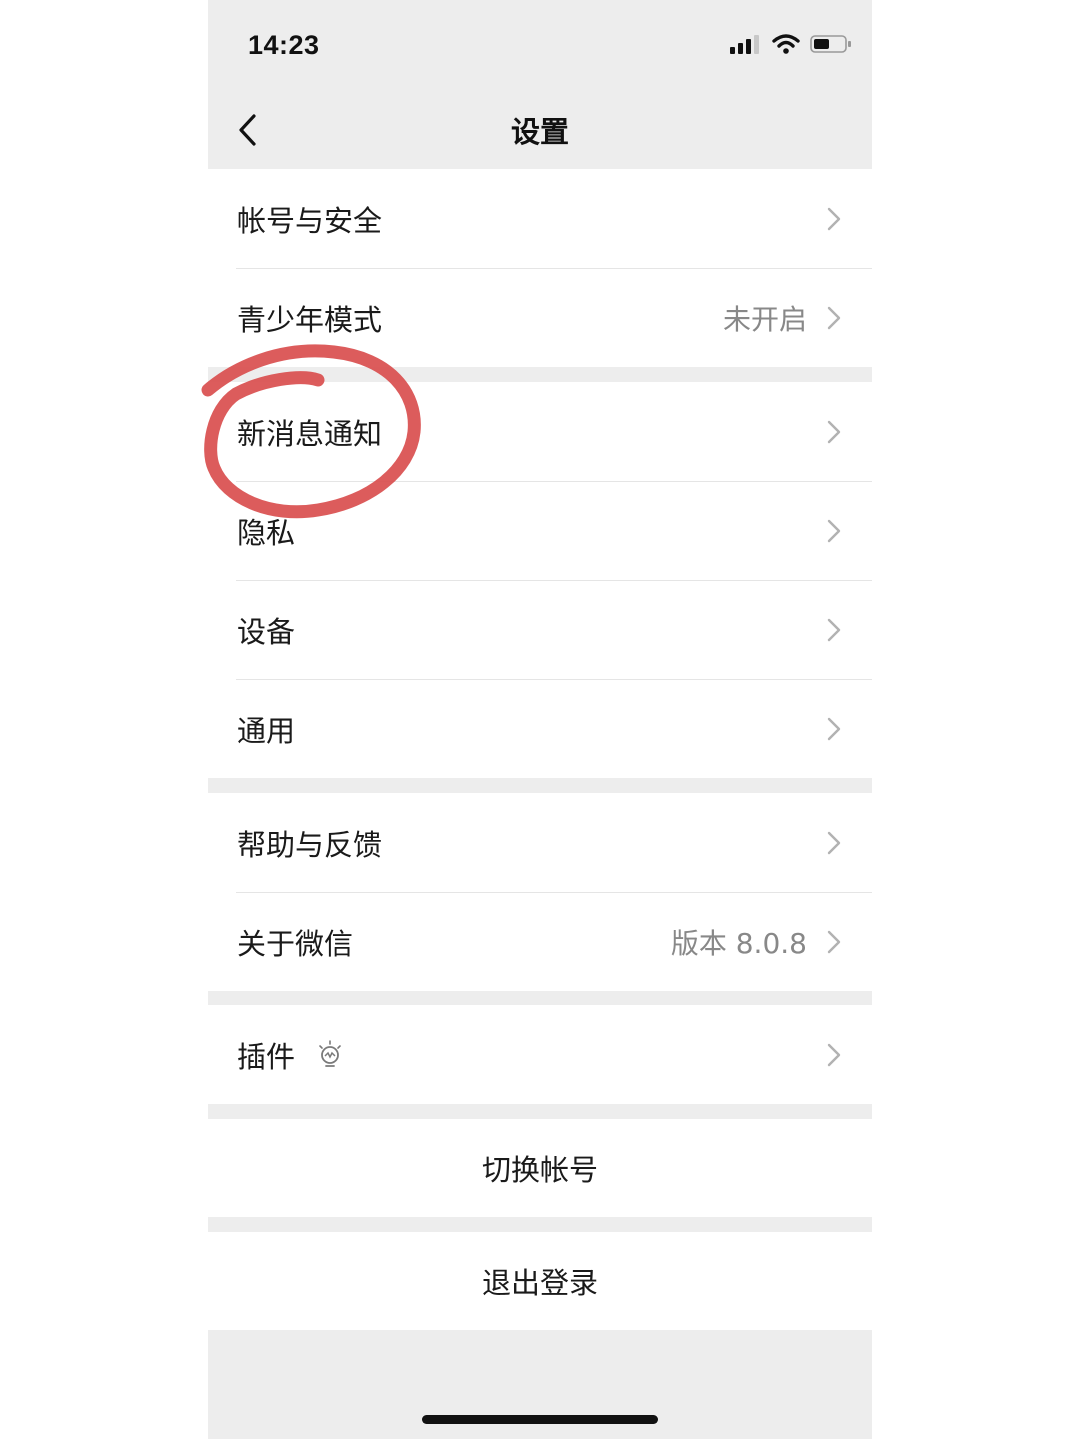 This screenshot has width=1080, height=1439. I want to click on wifi-icon, so click(786, 44).